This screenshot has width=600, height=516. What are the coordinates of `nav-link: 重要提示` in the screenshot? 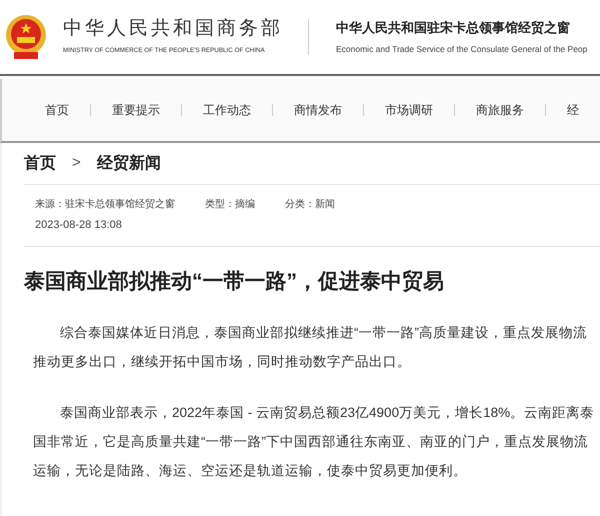 It's located at (136, 110).